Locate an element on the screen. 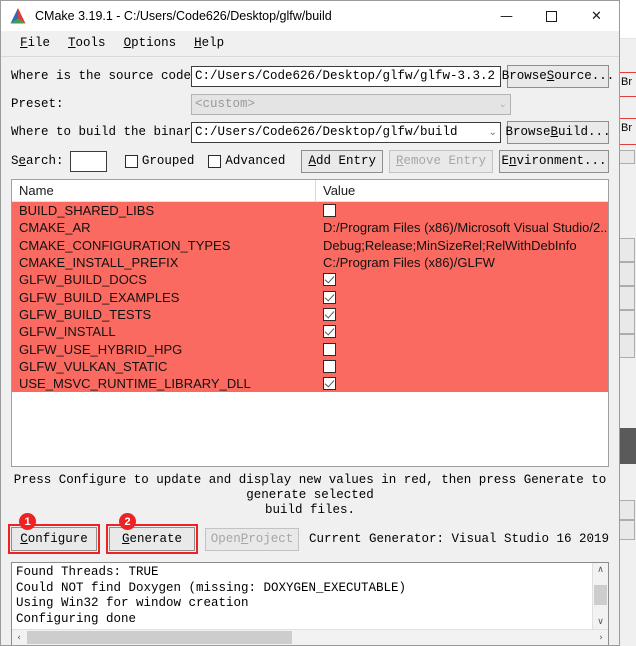 This screenshot has width=636, height=646. horizontal-scroll-thumb is located at coordinates (159, 637).